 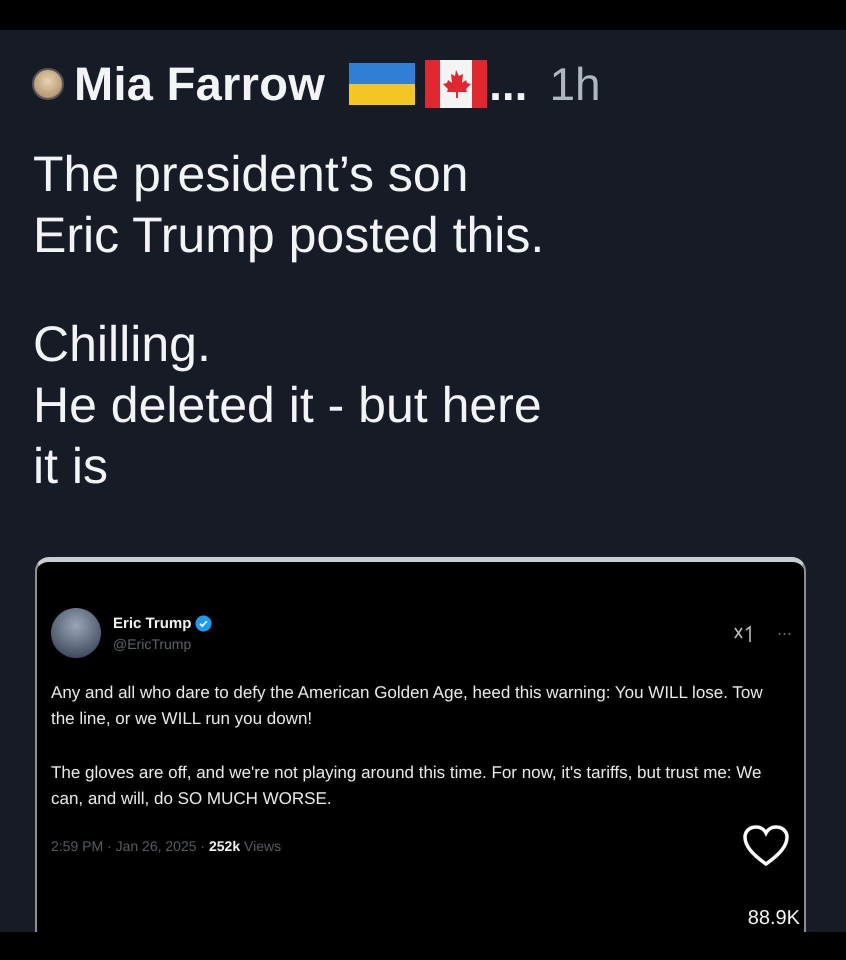 What do you see at coordinates (200, 83) in the screenshot?
I see `author-name: Mia Farrow` at bounding box center [200, 83].